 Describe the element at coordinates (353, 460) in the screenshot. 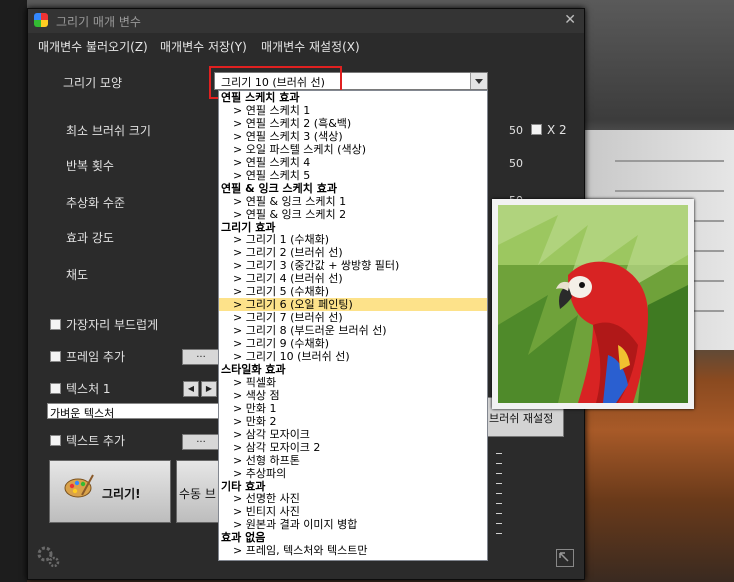

I see `dropdown-option: > 선형 하프톤` at that location.